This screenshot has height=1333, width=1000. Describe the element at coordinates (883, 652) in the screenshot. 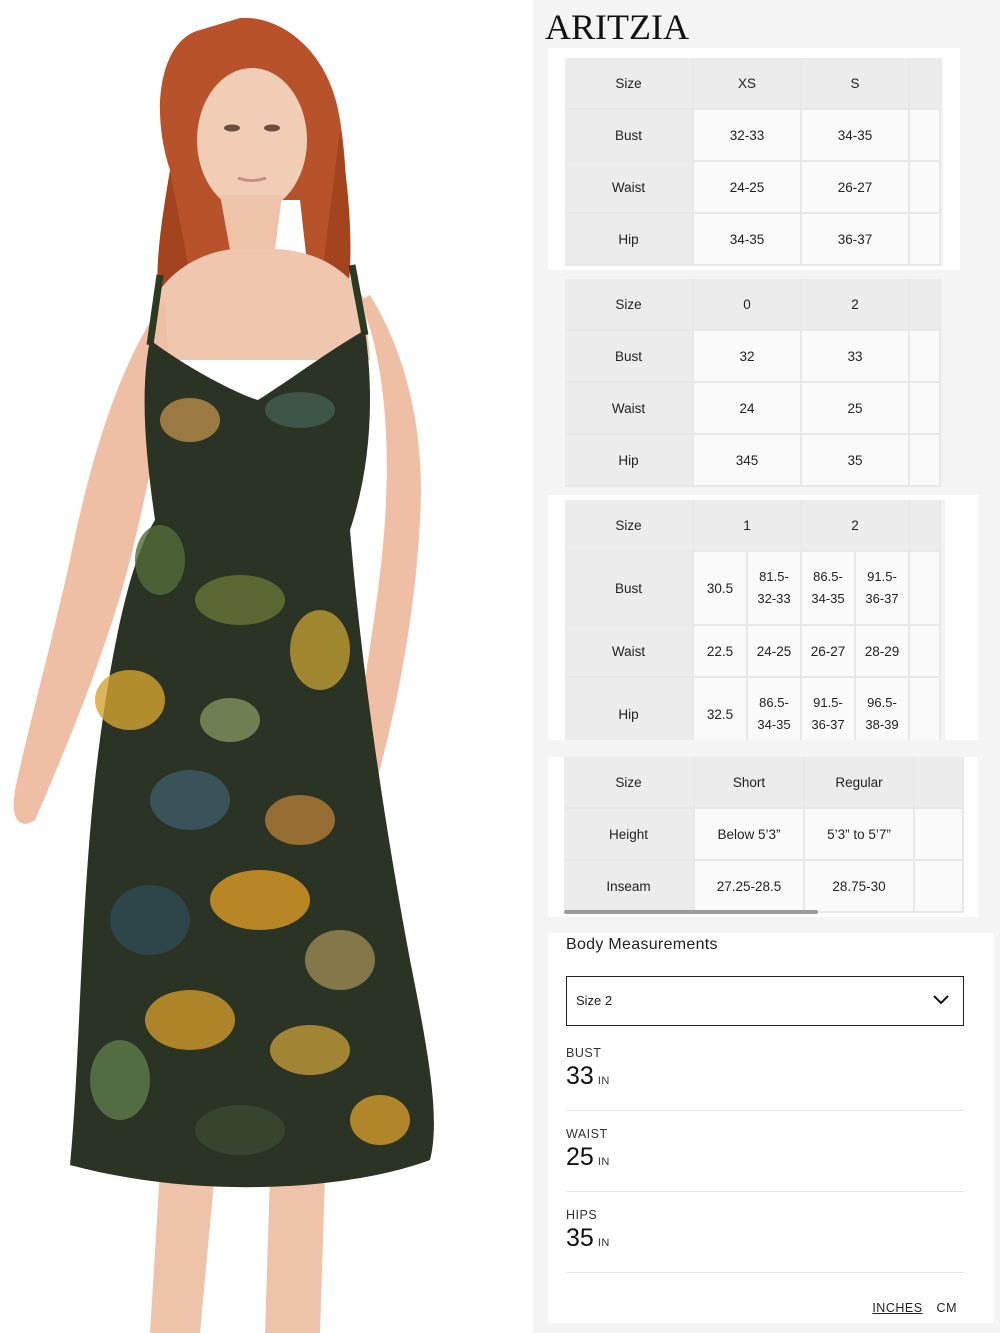

I see `table-cell: 28-29` at that location.